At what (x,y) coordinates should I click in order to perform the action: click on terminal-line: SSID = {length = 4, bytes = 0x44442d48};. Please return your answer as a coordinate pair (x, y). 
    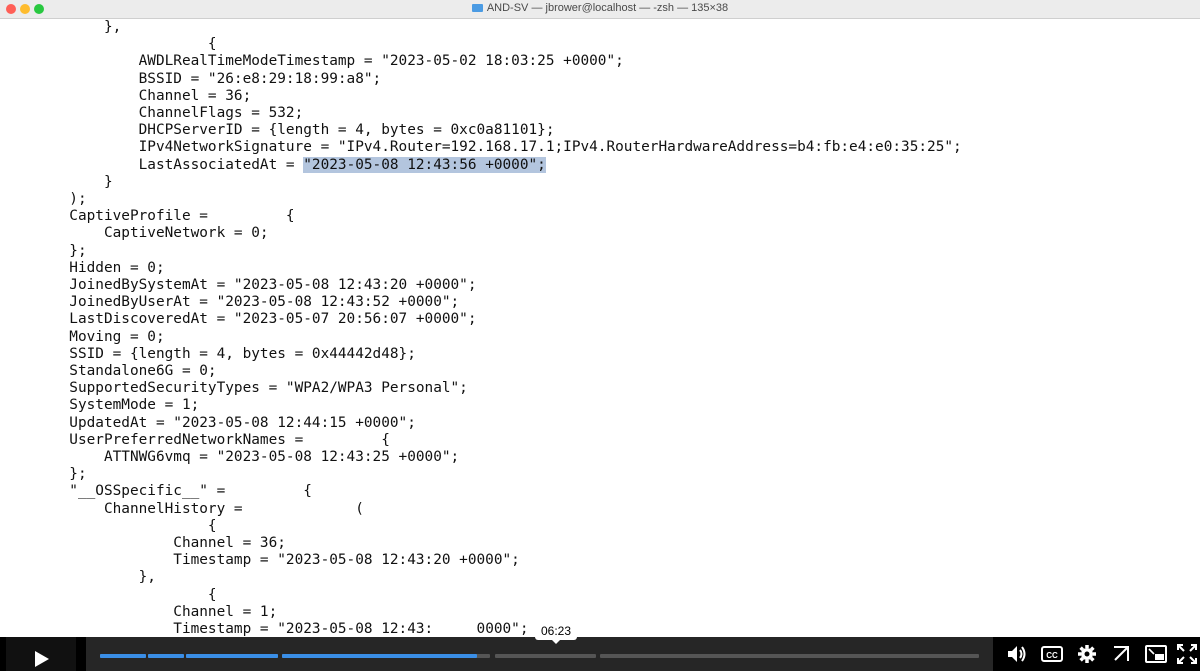
    Looking at the image, I should click on (208, 353).